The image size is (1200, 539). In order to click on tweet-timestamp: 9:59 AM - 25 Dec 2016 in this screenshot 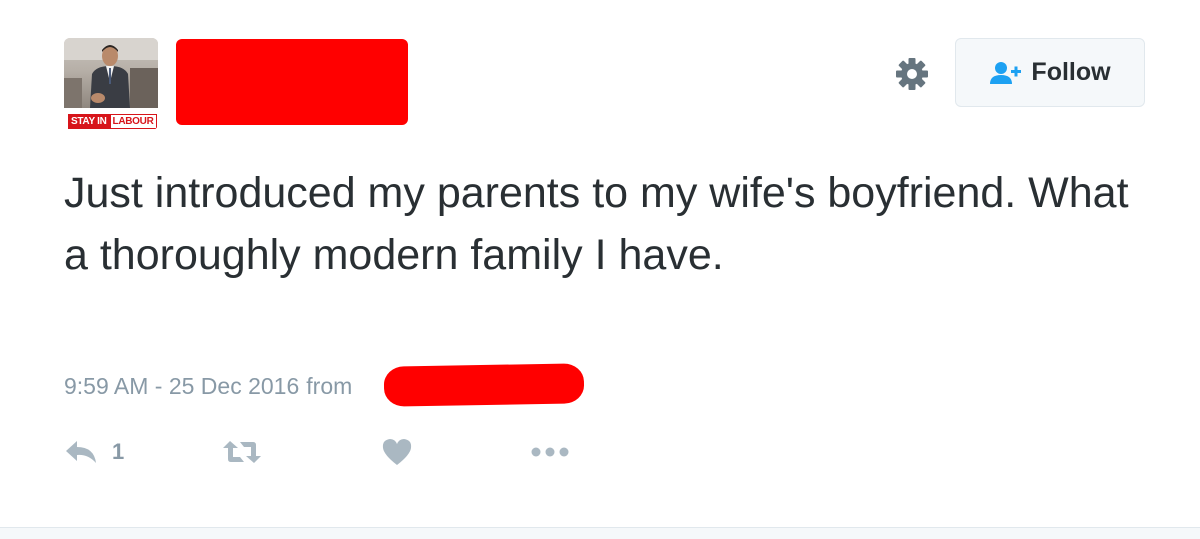, I will do `click(181, 386)`.